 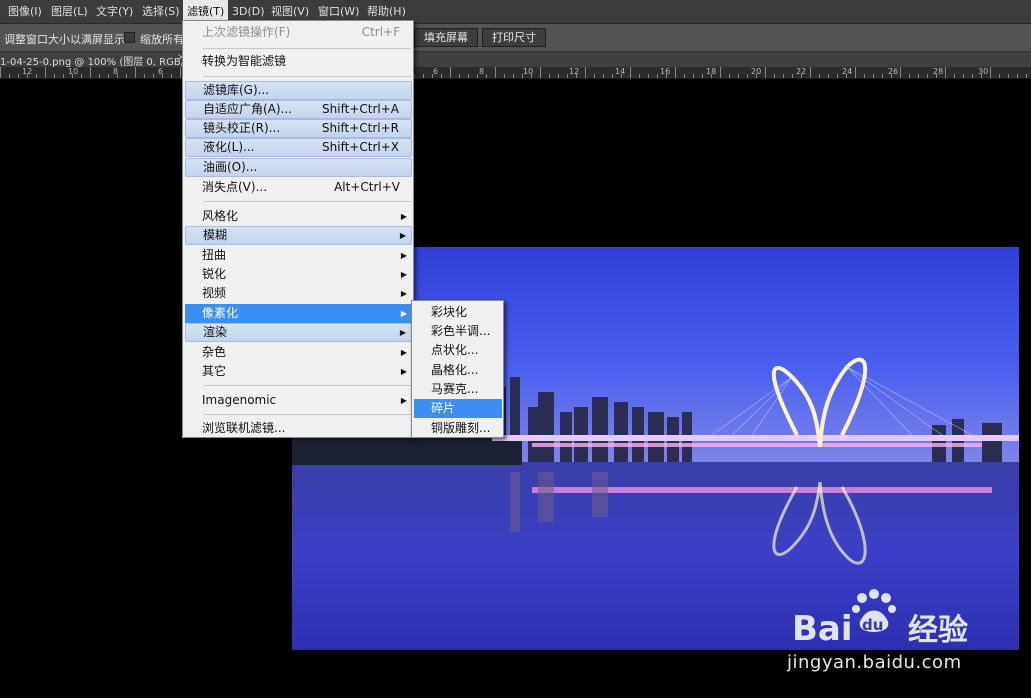 I want to click on menu-item-label: 扭曲, so click(x=214, y=255).